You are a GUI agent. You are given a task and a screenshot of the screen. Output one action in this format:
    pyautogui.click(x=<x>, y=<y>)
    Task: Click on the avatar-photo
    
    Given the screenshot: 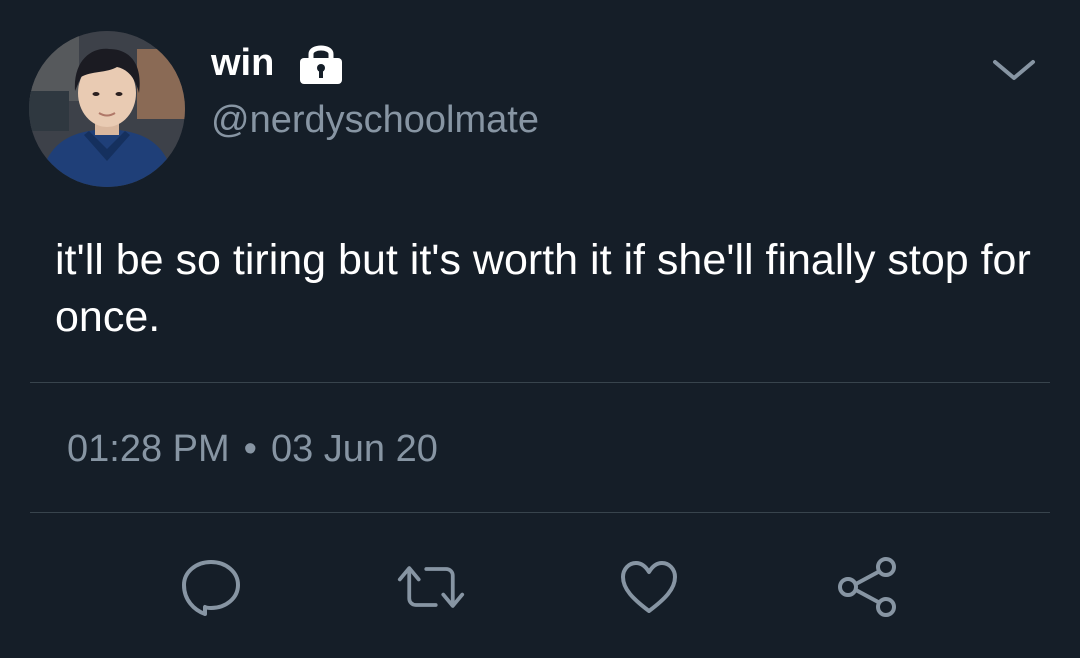 What is the action you would take?
    pyautogui.click(x=107, y=109)
    